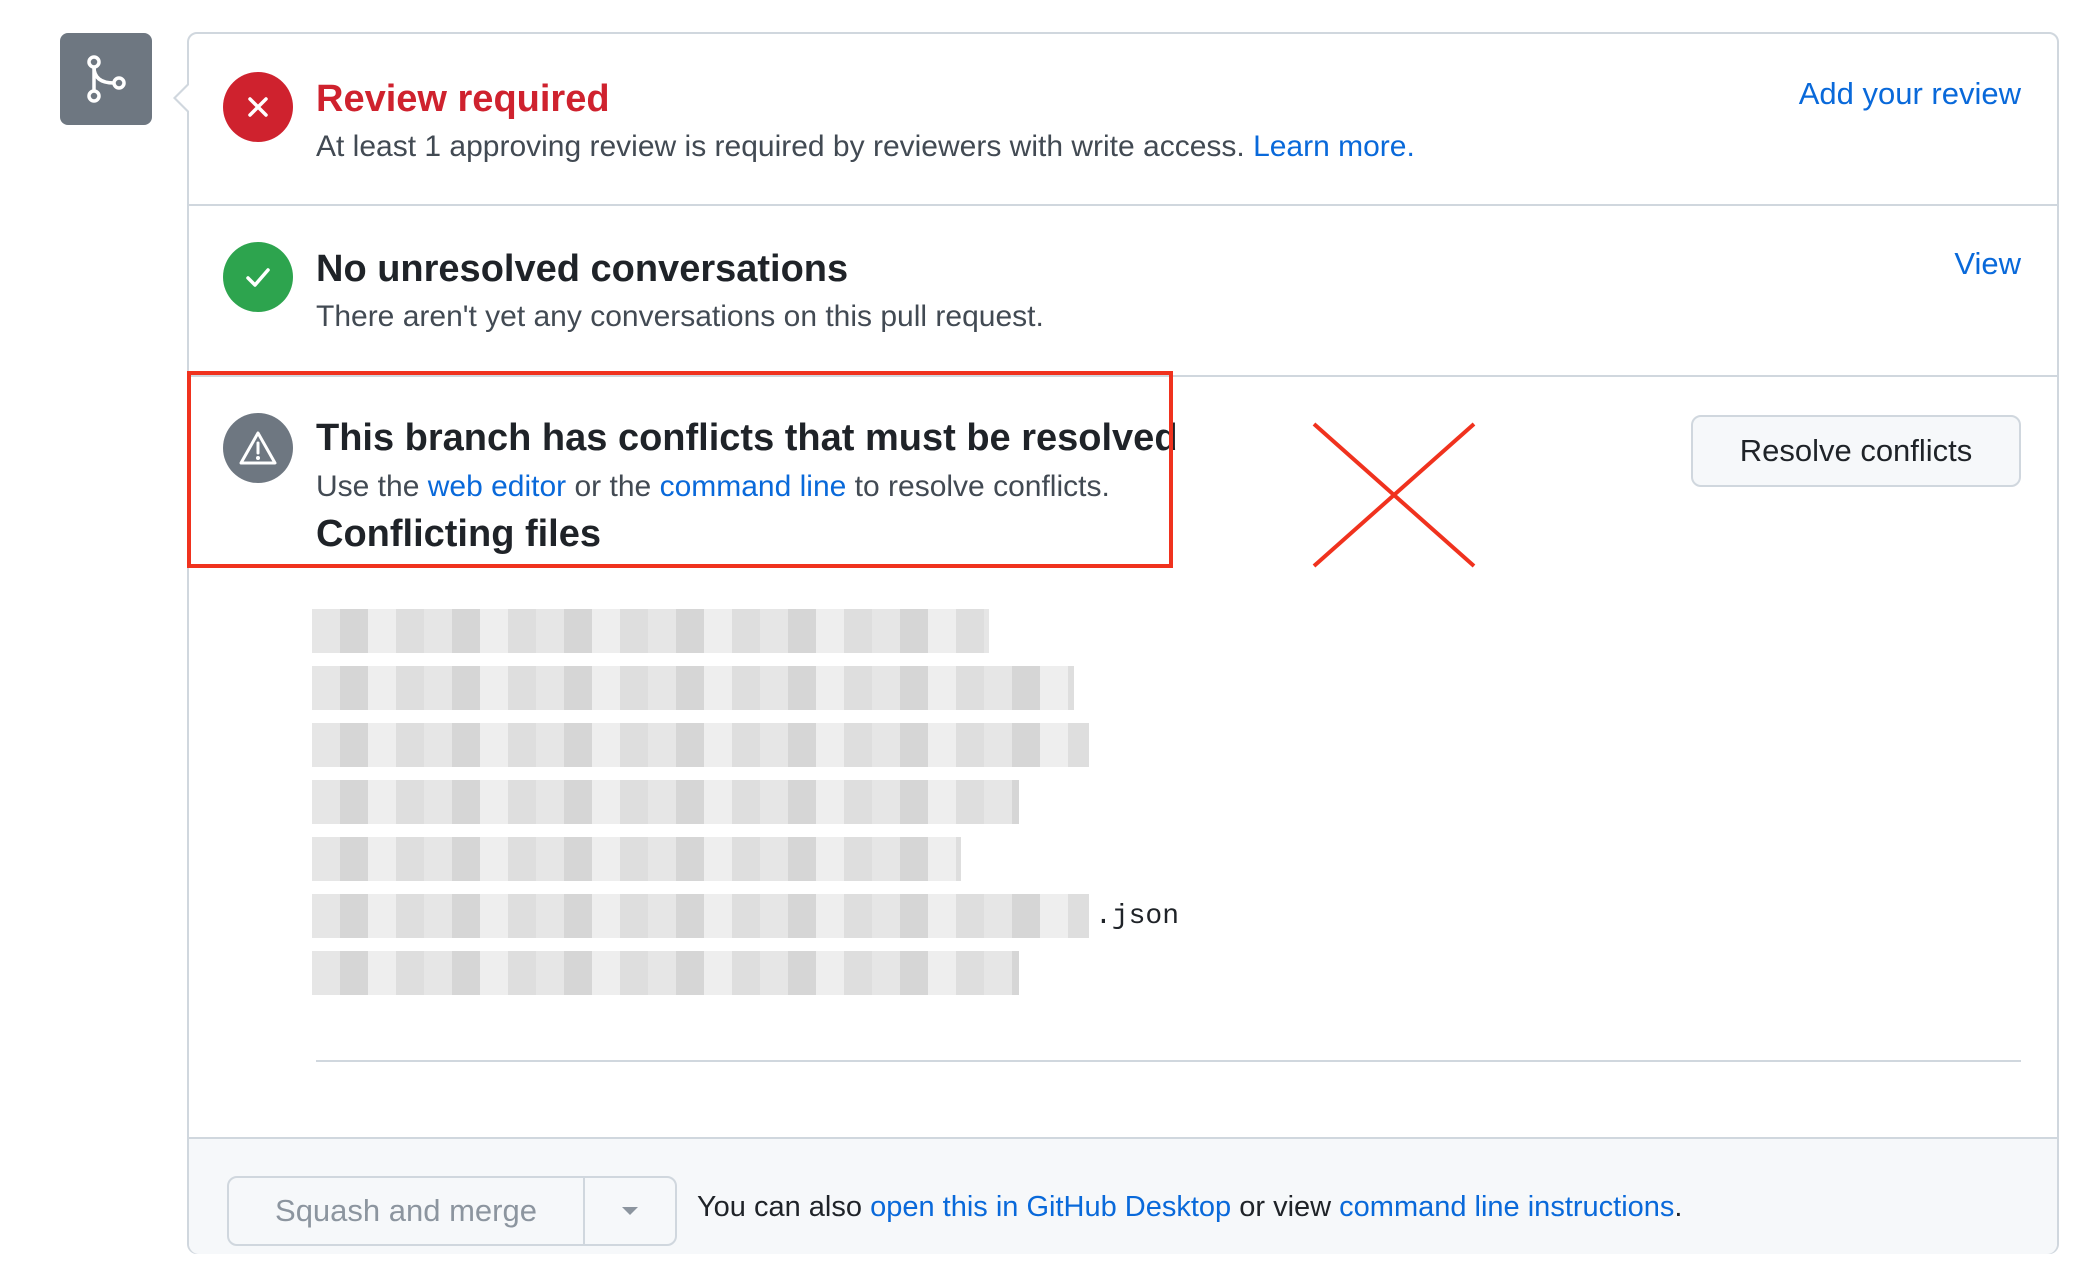  What do you see at coordinates (1856, 451) in the screenshot?
I see `resolve-conflicts-button: Resolve conflicts` at bounding box center [1856, 451].